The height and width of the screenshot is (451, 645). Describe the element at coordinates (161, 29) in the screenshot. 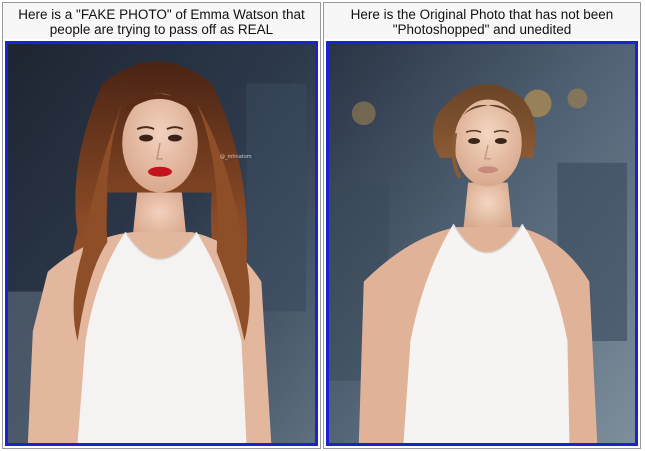

I see `fake-caption-line-2: people are trying to pass off as REAL` at that location.